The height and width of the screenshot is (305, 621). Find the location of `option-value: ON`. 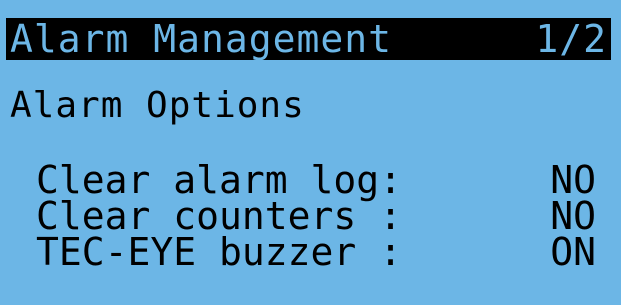

option-value: ON is located at coordinates (573, 252).